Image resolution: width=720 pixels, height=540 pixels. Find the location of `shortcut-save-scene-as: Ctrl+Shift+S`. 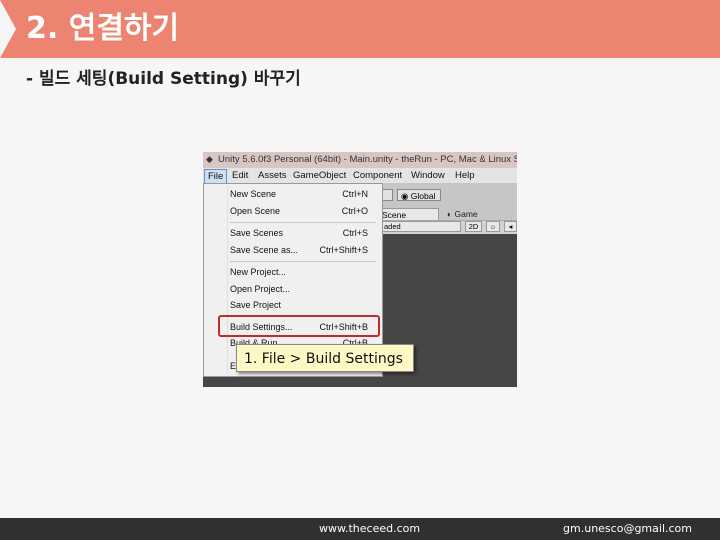

shortcut-save-scene-as: Ctrl+Shift+S is located at coordinates (343, 250).